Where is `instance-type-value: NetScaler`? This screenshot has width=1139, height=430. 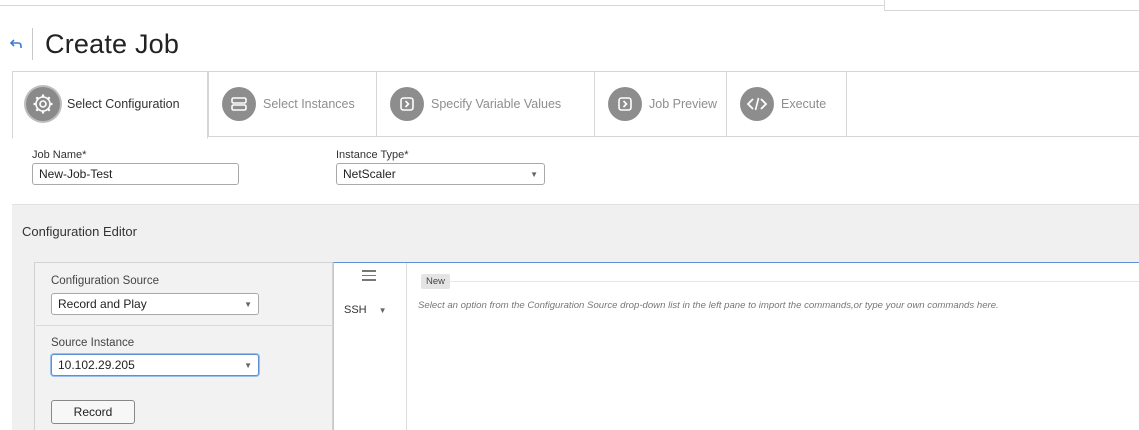 instance-type-value: NetScaler is located at coordinates (369, 174).